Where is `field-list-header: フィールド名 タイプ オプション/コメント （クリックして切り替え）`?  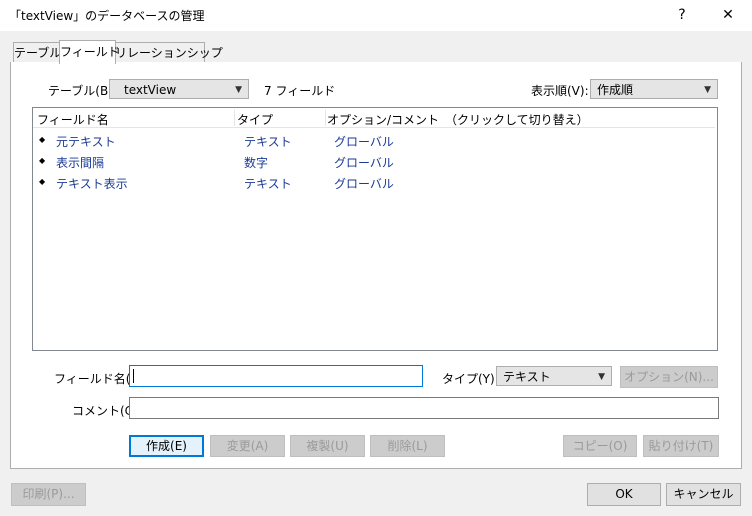 field-list-header: フィールド名 タイプ オプション/コメント （クリックして切り替え） is located at coordinates (374, 118).